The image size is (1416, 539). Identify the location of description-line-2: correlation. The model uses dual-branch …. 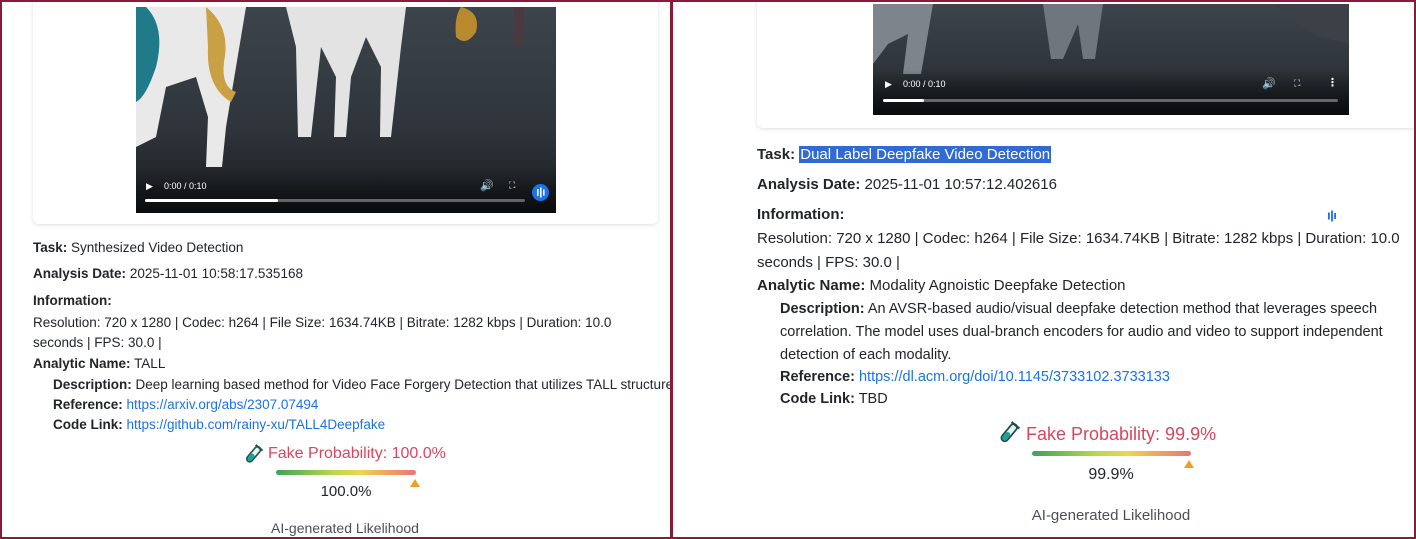
(1081, 332).